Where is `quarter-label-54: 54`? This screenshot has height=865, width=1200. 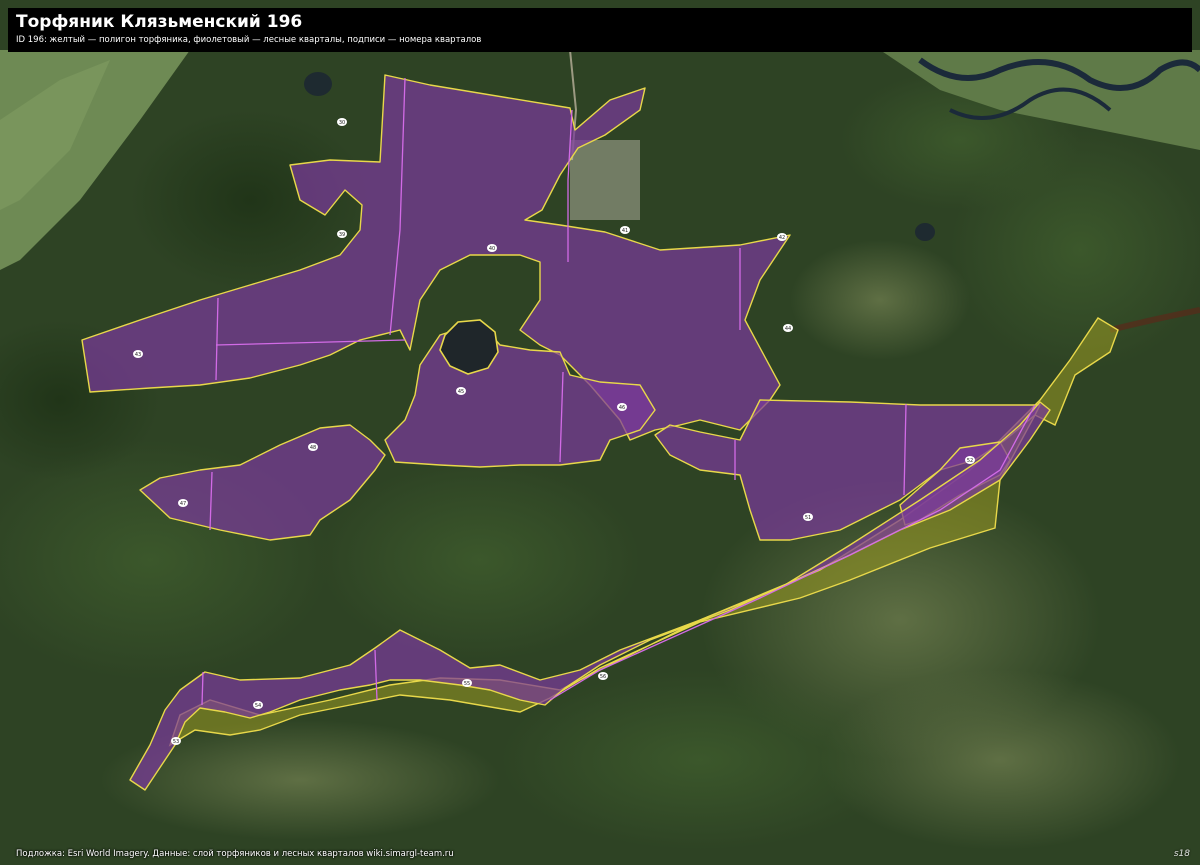 quarter-label-54: 54 is located at coordinates (258, 705).